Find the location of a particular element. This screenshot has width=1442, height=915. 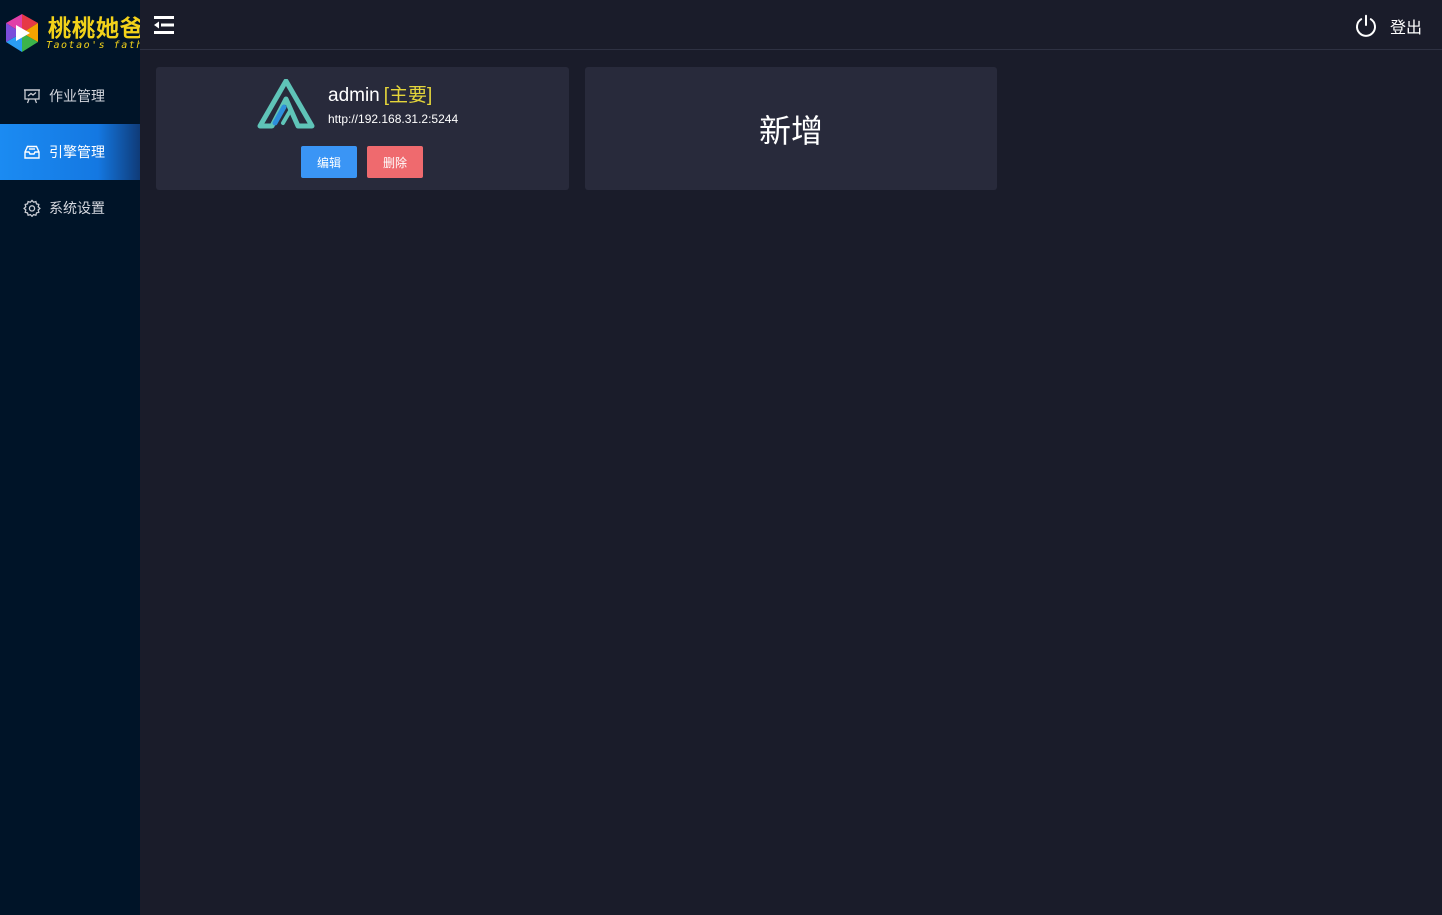

engine-card: admin [主要] http://192.168.31.2:5244 编辑 删除 is located at coordinates (362, 128).